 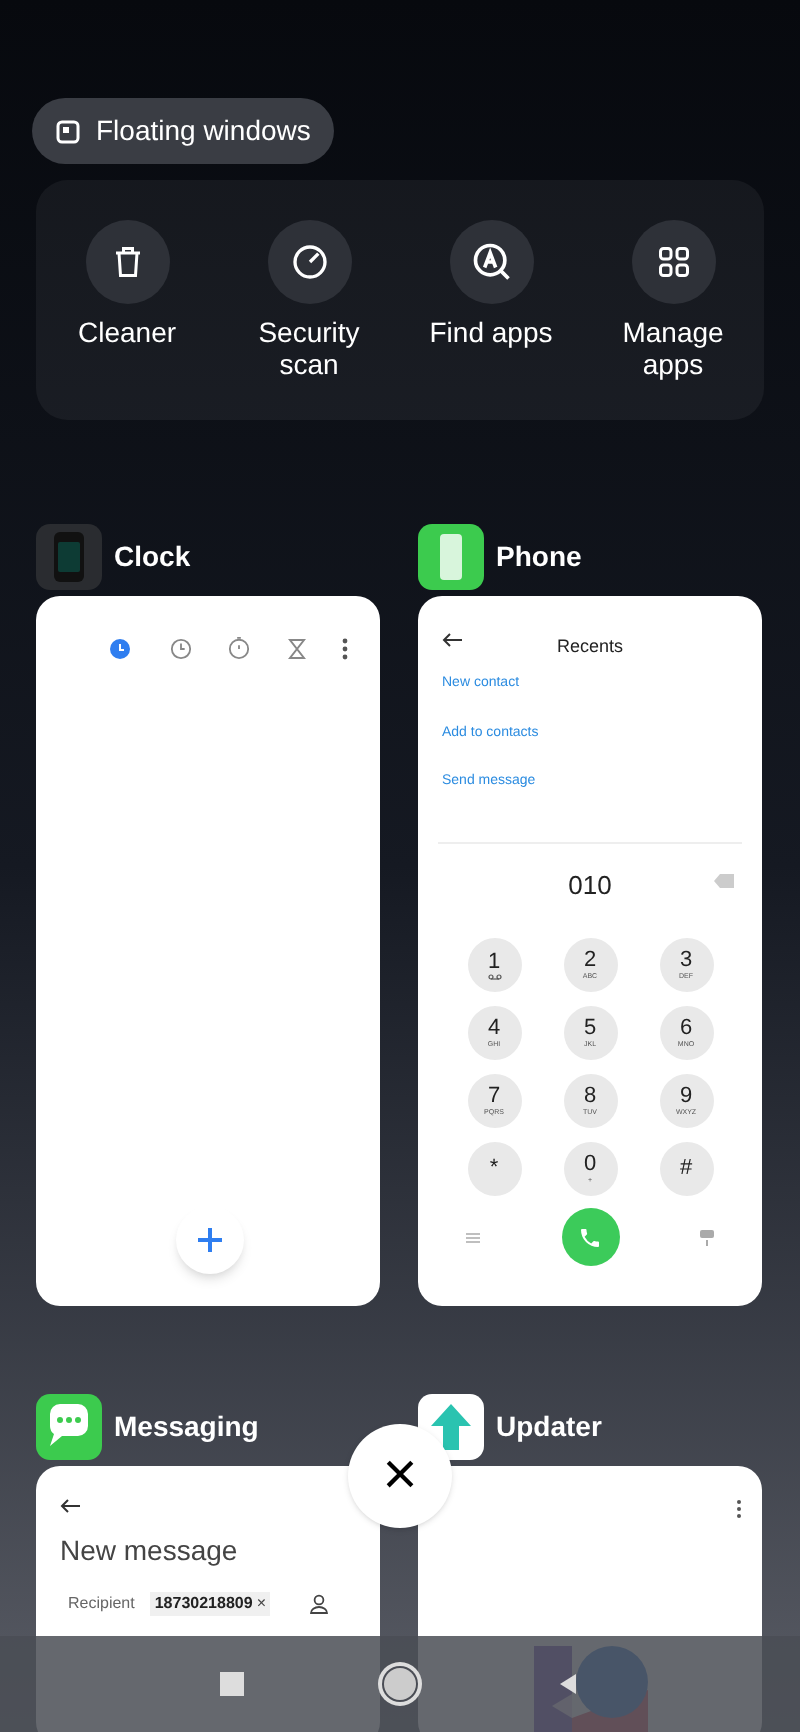 I want to click on menu-icon, so click(x=473, y=1237).